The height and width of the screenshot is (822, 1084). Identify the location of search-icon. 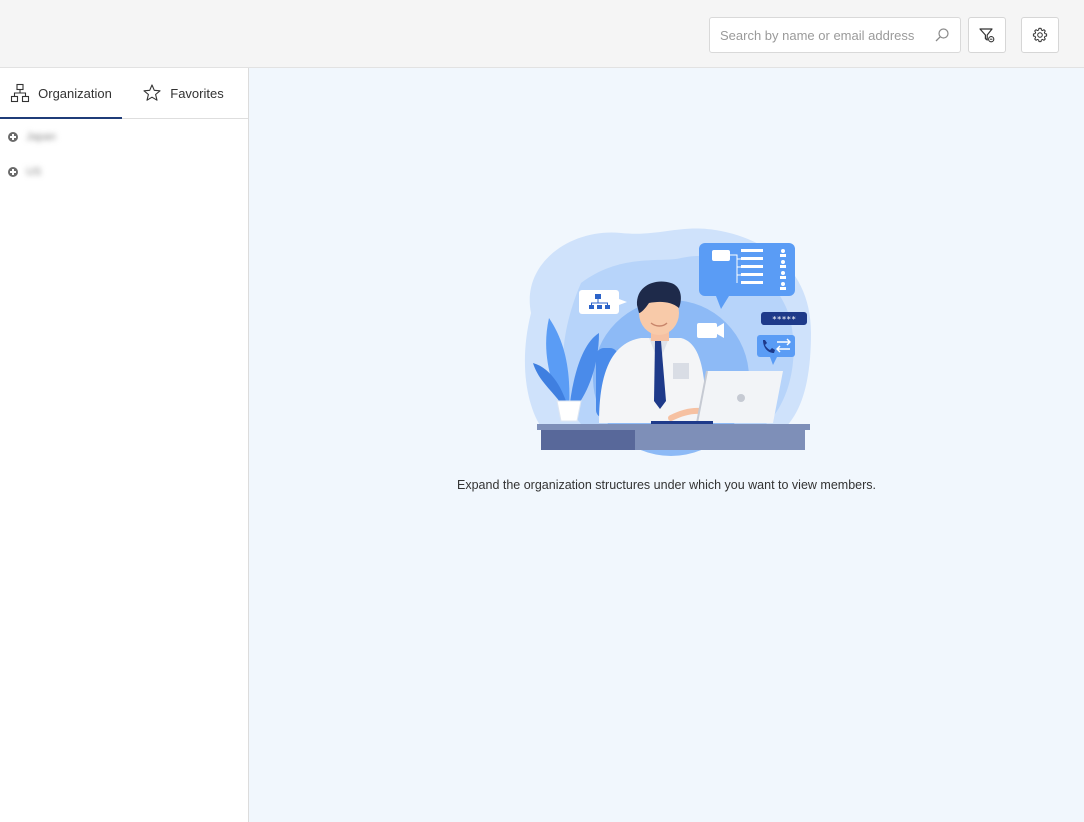
(942, 35).